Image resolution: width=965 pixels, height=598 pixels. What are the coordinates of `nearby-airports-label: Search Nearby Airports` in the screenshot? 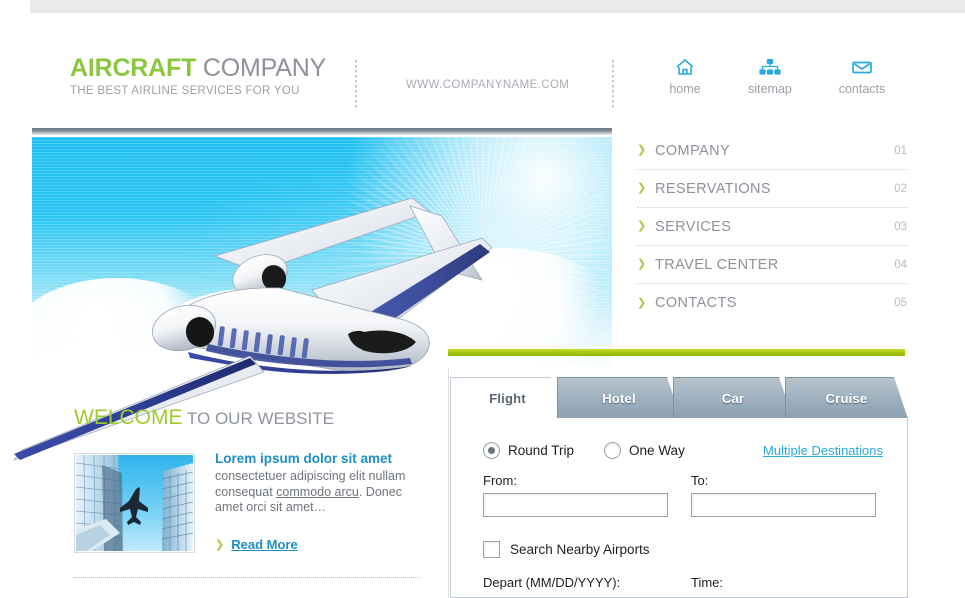 It's located at (580, 549).